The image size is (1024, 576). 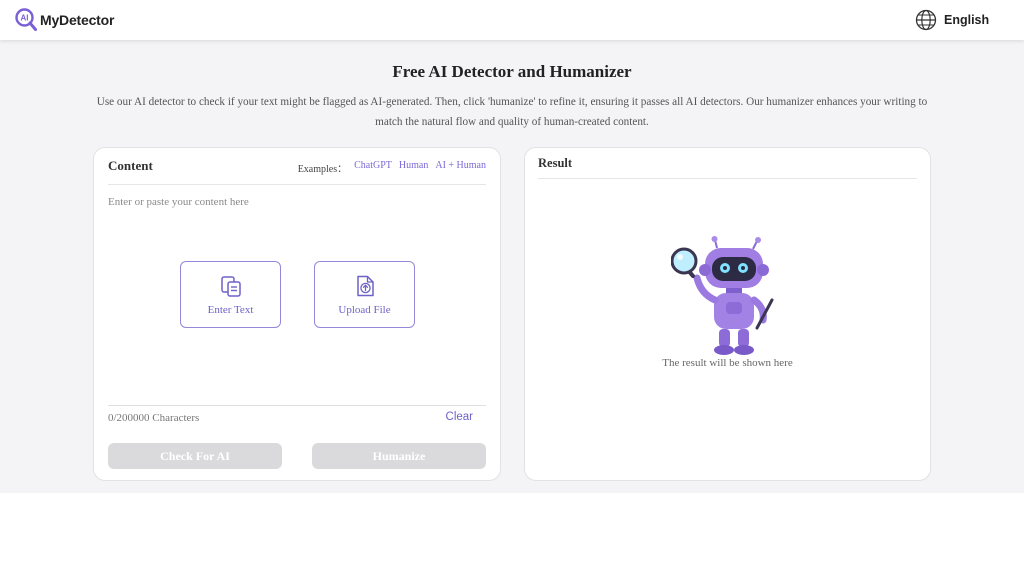 I want to click on result-panel-header: Result, so click(x=727, y=163).